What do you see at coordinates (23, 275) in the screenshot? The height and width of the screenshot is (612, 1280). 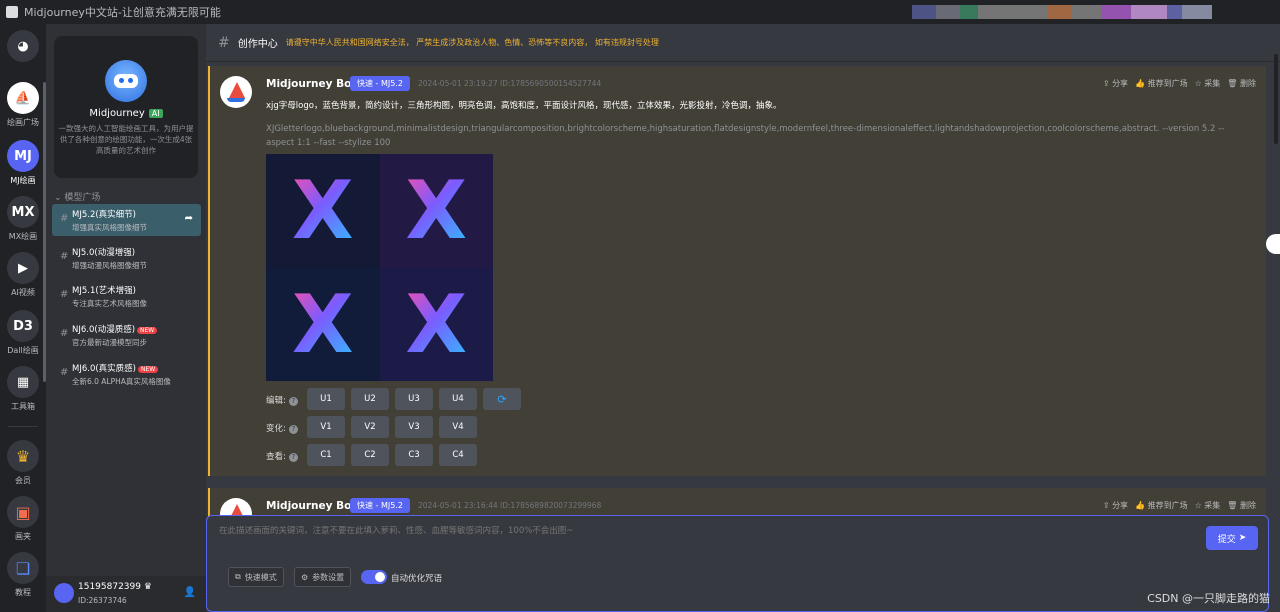 I see `rail-video: ▶ AI视频` at bounding box center [23, 275].